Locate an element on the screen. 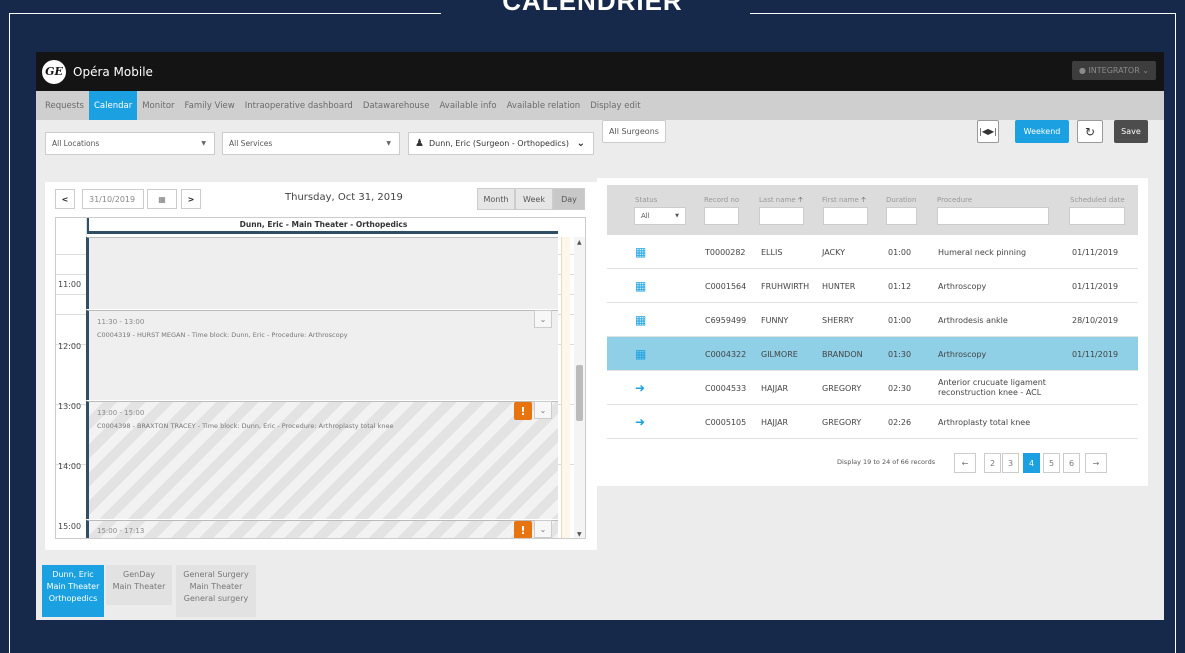  day-view-button: Day is located at coordinates (569, 199).